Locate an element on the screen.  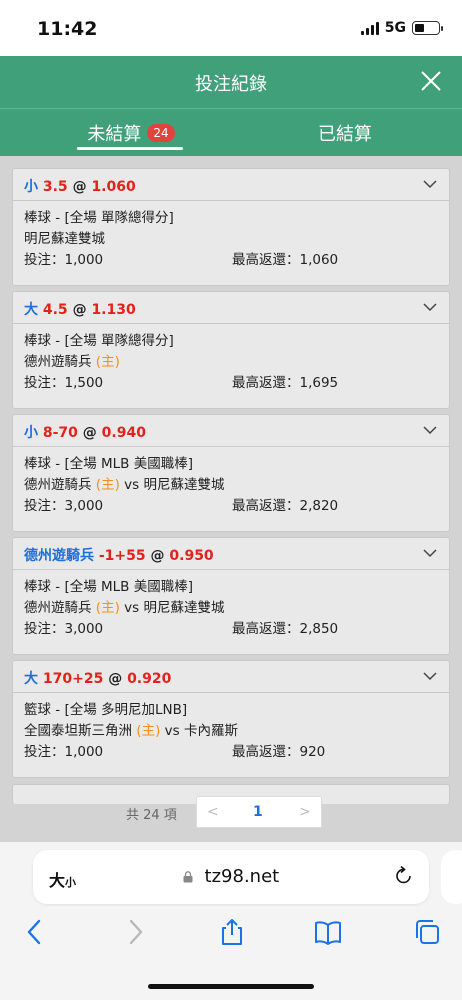
pagination-next-button: > is located at coordinates (305, 812).